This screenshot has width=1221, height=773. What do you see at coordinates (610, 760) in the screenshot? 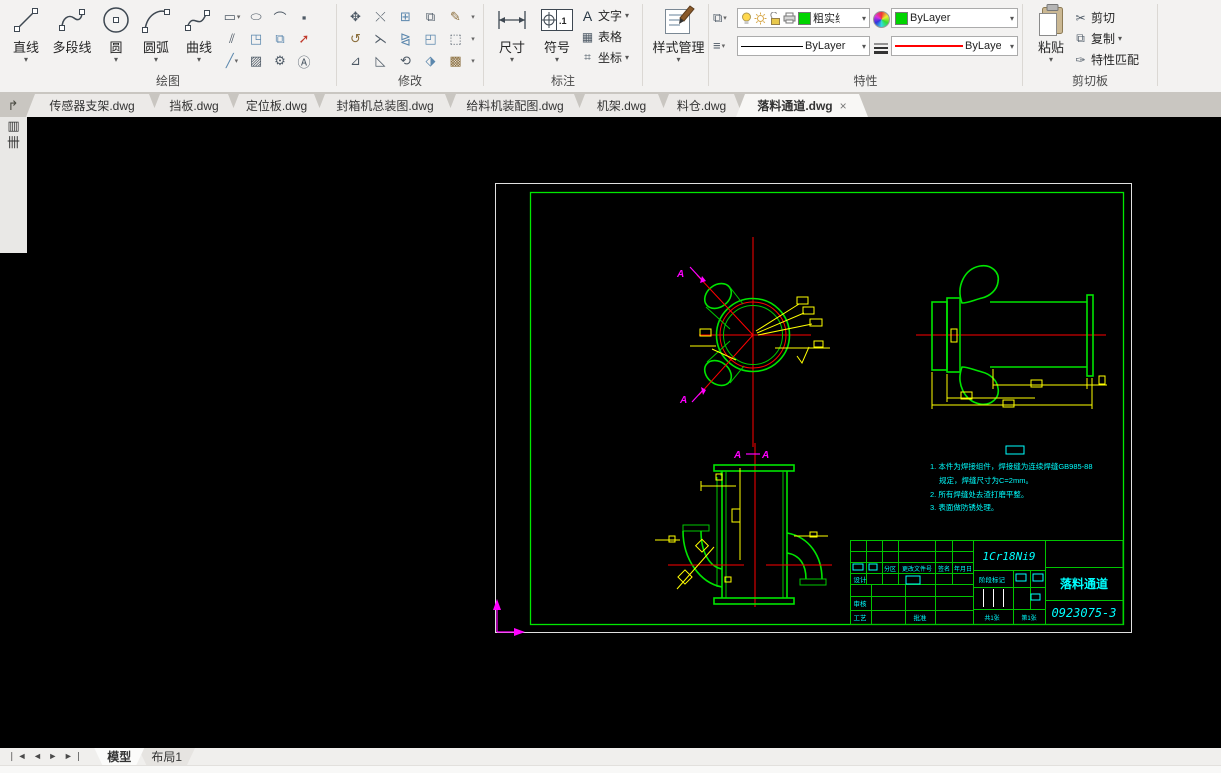
I see `status-bar: ❘◄ ◄ ► ►❘ 模型 布局1` at bounding box center [610, 760].